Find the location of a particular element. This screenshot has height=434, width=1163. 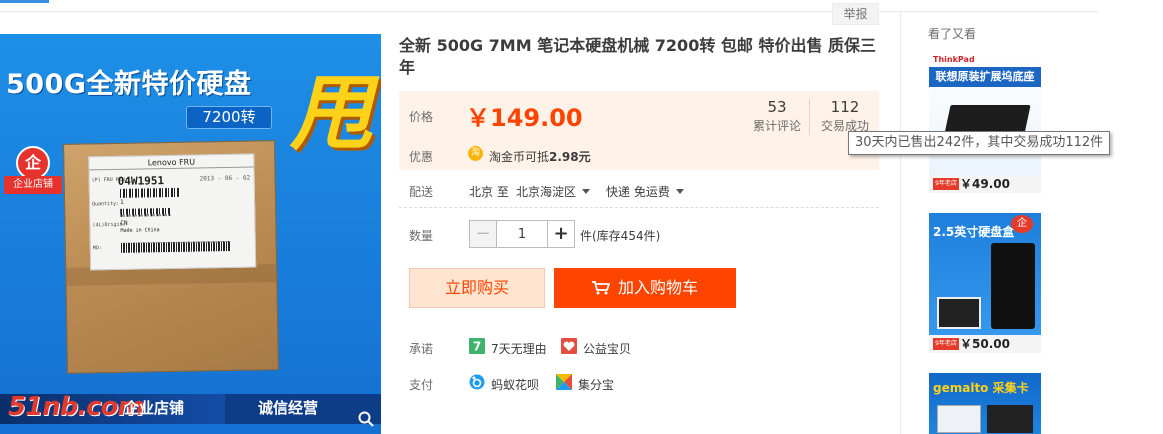

taobao-coin-icon: 淘 is located at coordinates (475, 153).